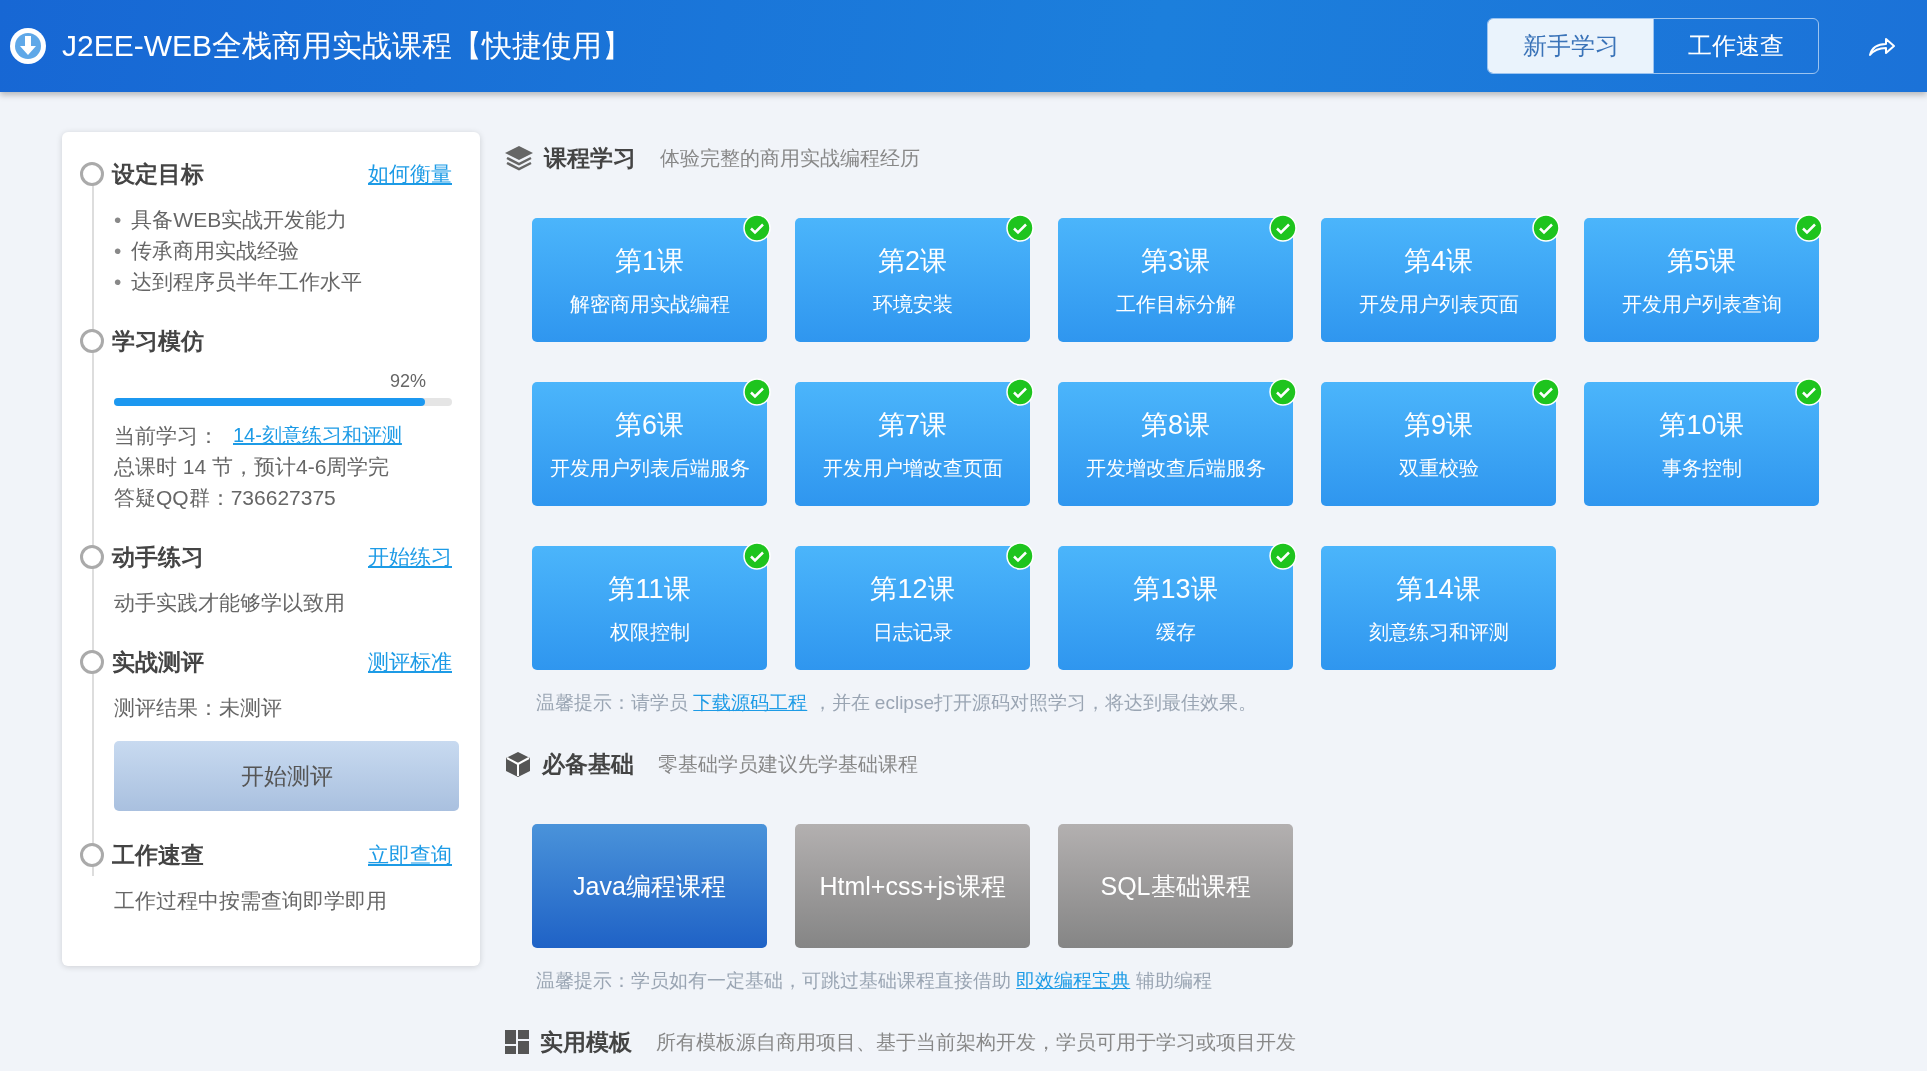  Describe the element at coordinates (912, 886) in the screenshot. I see `course-button: Html+css+js课程` at that location.